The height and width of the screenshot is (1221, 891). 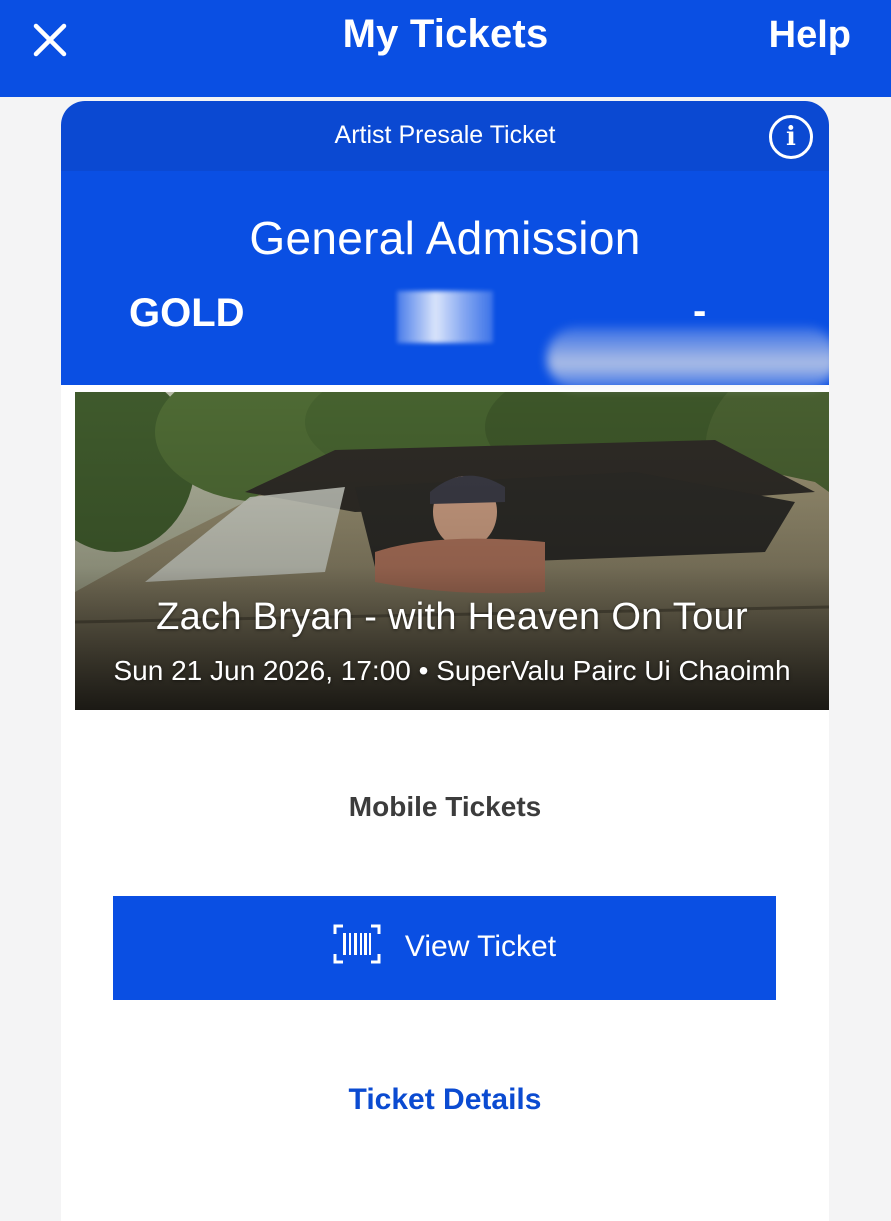 What do you see at coordinates (357, 944) in the screenshot?
I see `barcode-icon` at bounding box center [357, 944].